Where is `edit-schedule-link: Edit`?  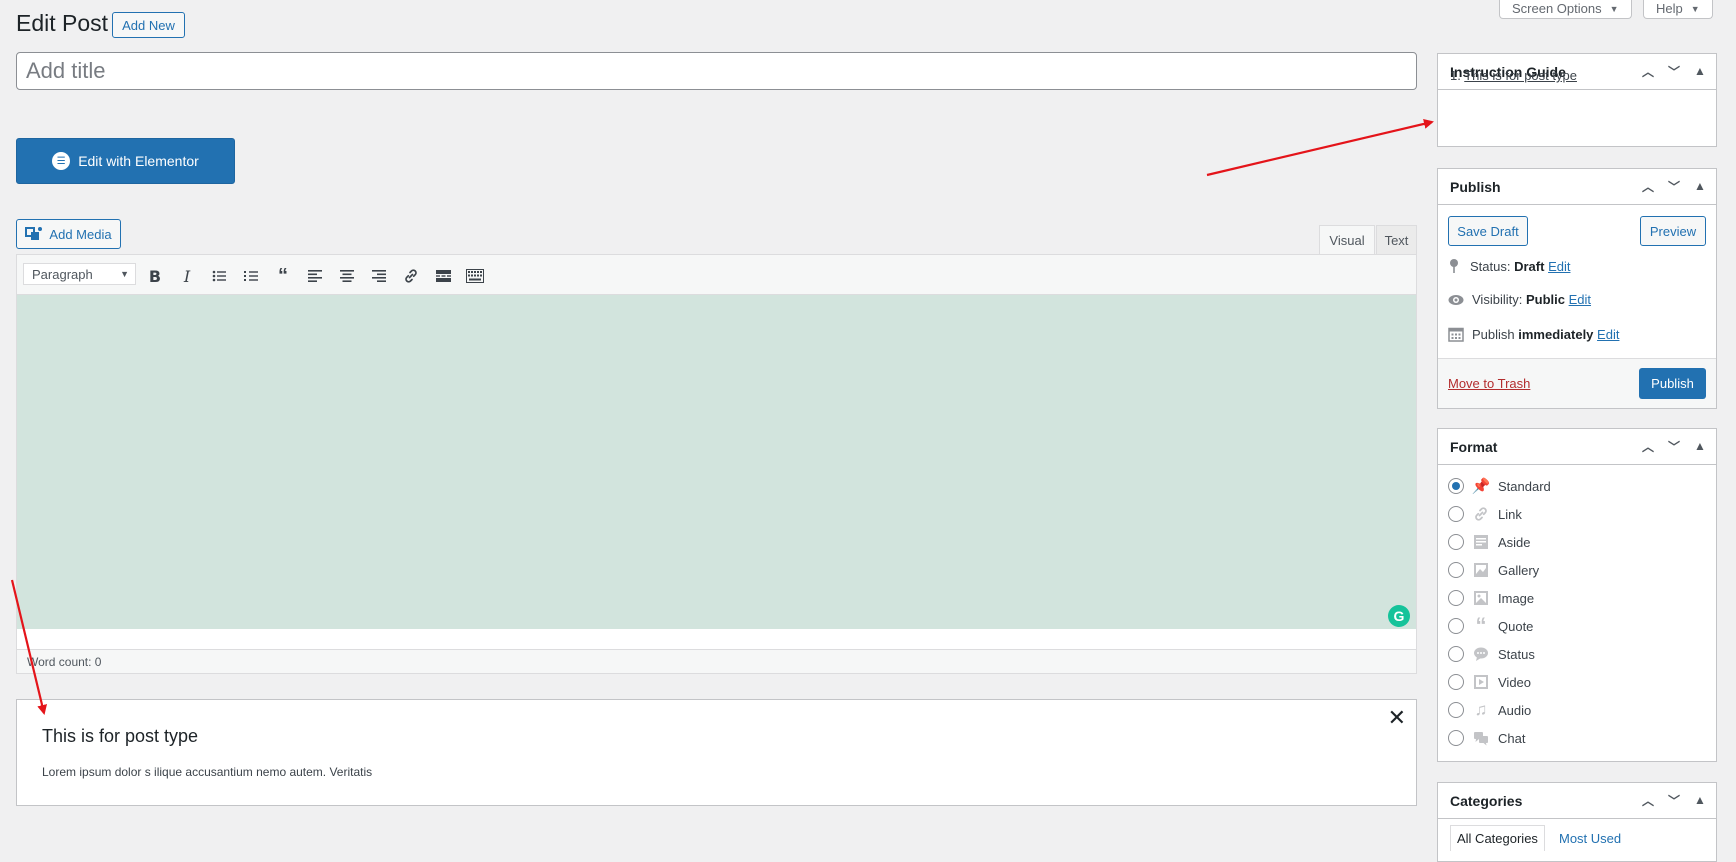 edit-schedule-link: Edit is located at coordinates (1608, 334).